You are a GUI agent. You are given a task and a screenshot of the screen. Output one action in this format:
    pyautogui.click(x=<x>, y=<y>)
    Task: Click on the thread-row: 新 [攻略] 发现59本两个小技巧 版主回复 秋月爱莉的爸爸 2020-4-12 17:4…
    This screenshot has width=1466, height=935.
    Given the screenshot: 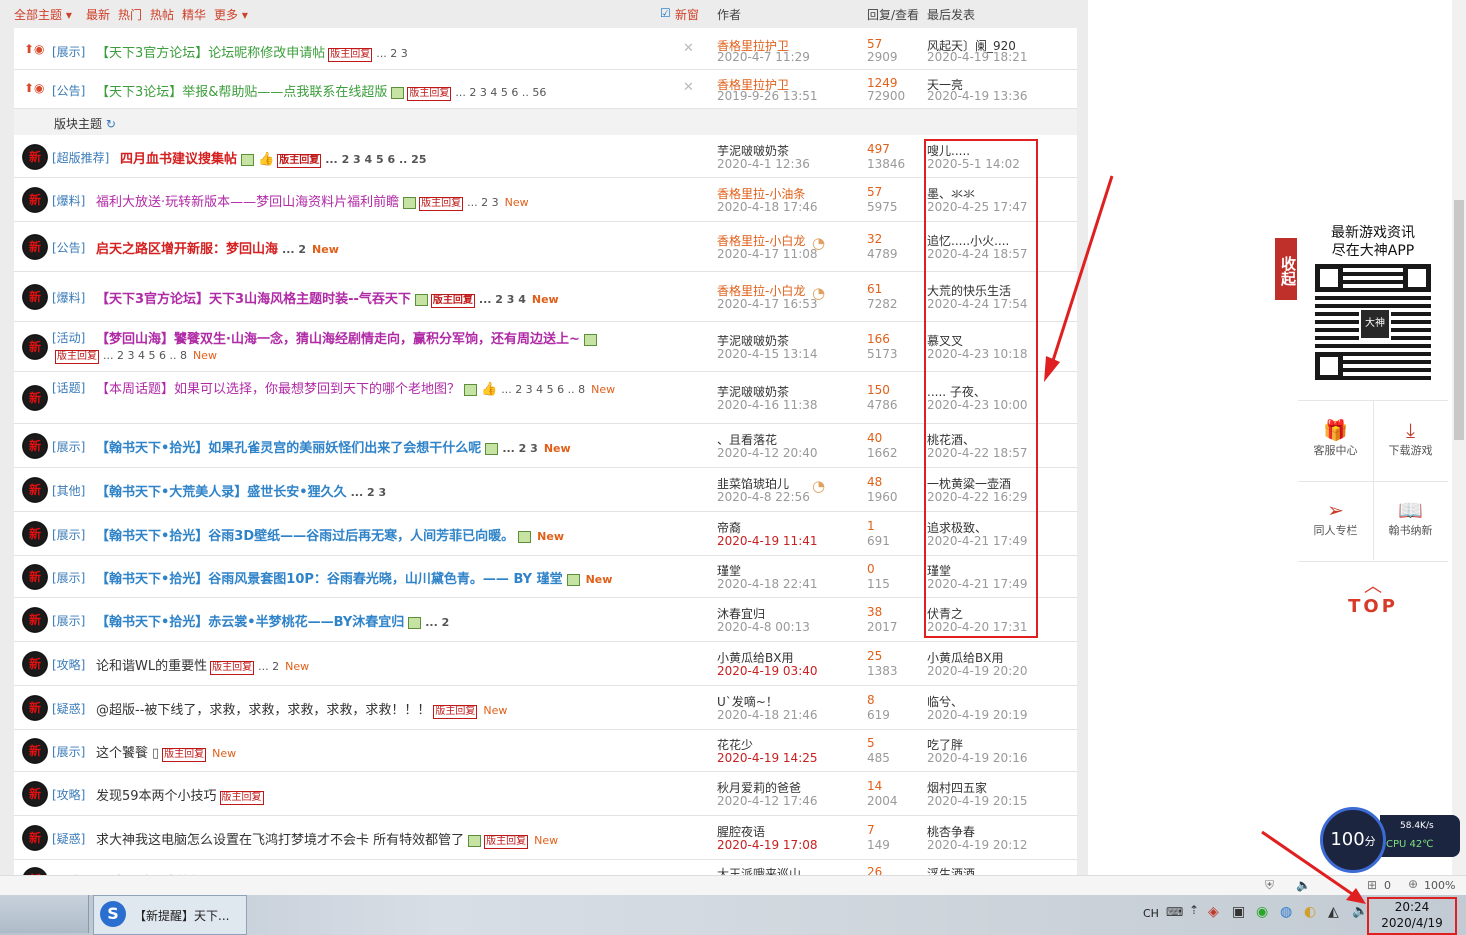 What is the action you would take?
    pyautogui.click(x=545, y=794)
    